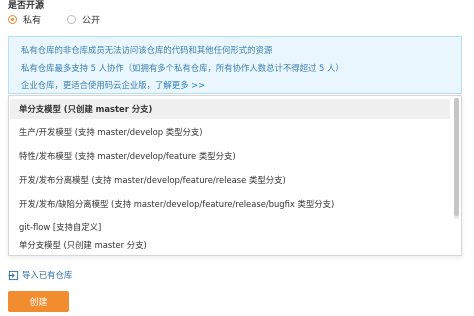 Image resolution: width=474 pixels, height=316 pixels. I want to click on radio-private-indicator, so click(12, 19).